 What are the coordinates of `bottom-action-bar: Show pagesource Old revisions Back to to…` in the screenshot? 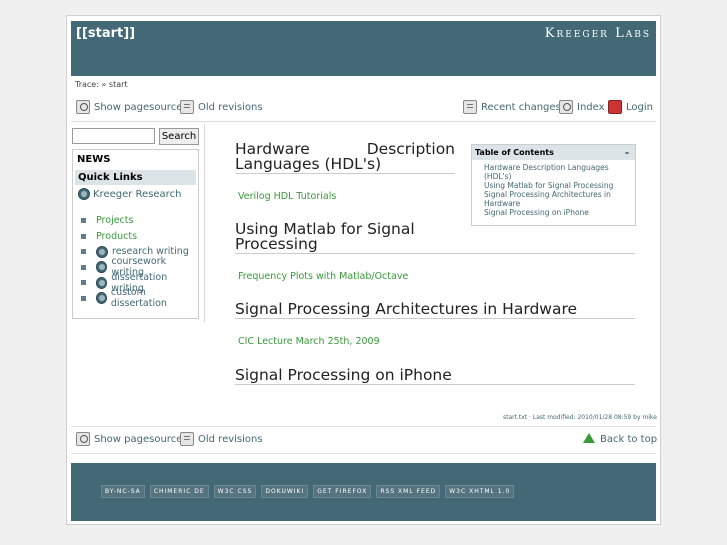 It's located at (364, 440).